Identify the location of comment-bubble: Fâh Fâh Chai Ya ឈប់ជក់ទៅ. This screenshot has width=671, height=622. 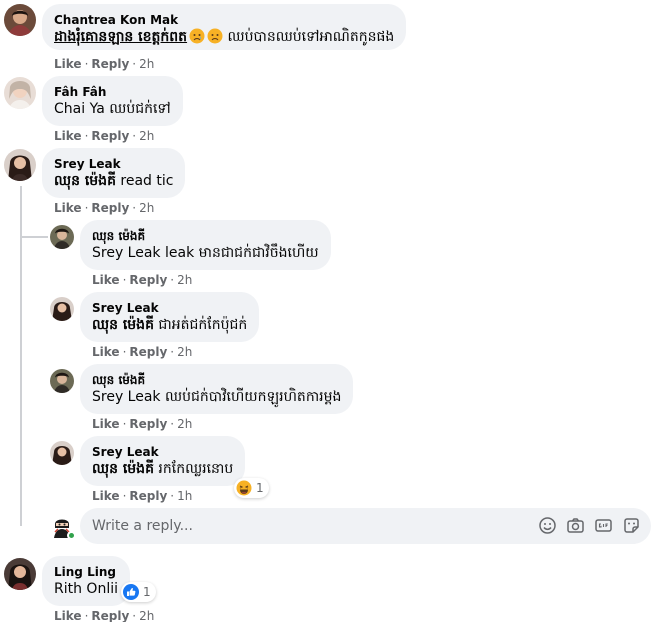
(112, 101).